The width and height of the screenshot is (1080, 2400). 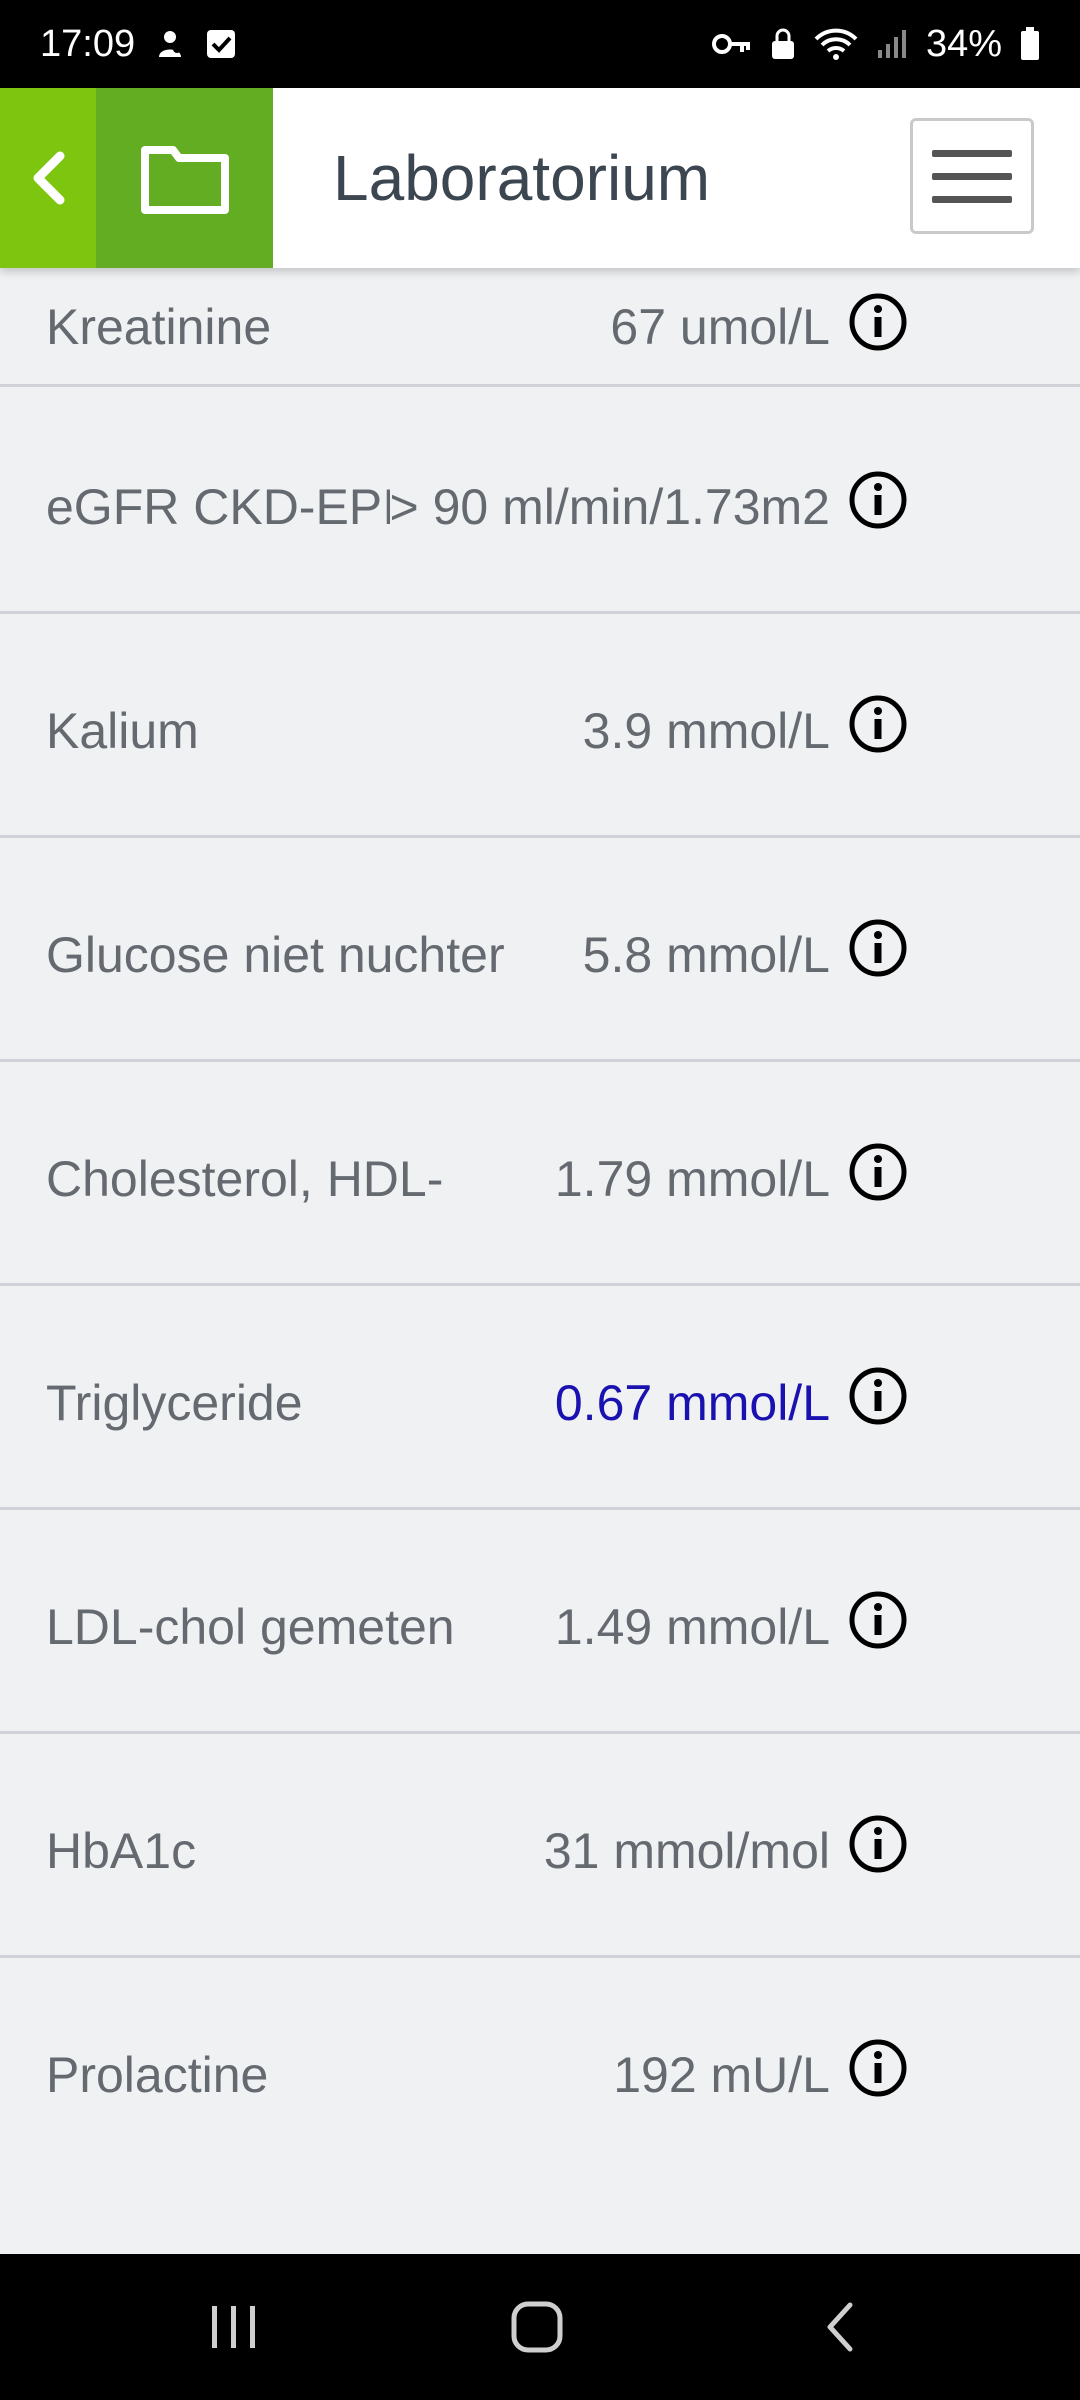 I want to click on wifi-icon, so click(x=836, y=44).